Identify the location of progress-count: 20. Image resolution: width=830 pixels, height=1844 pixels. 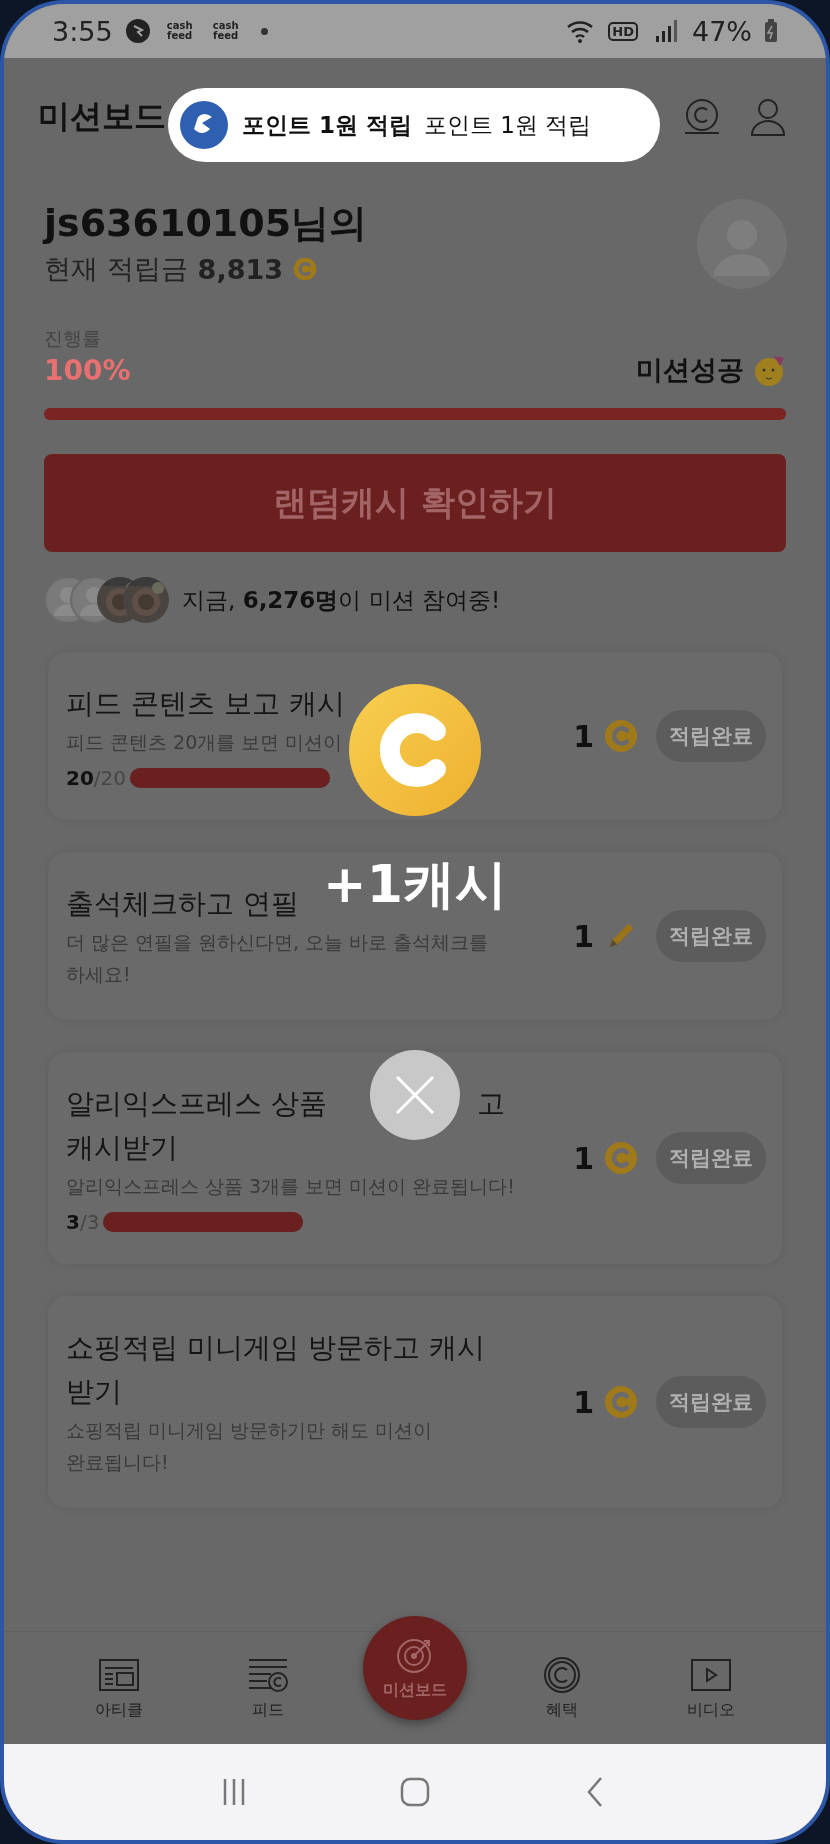
(80, 778).